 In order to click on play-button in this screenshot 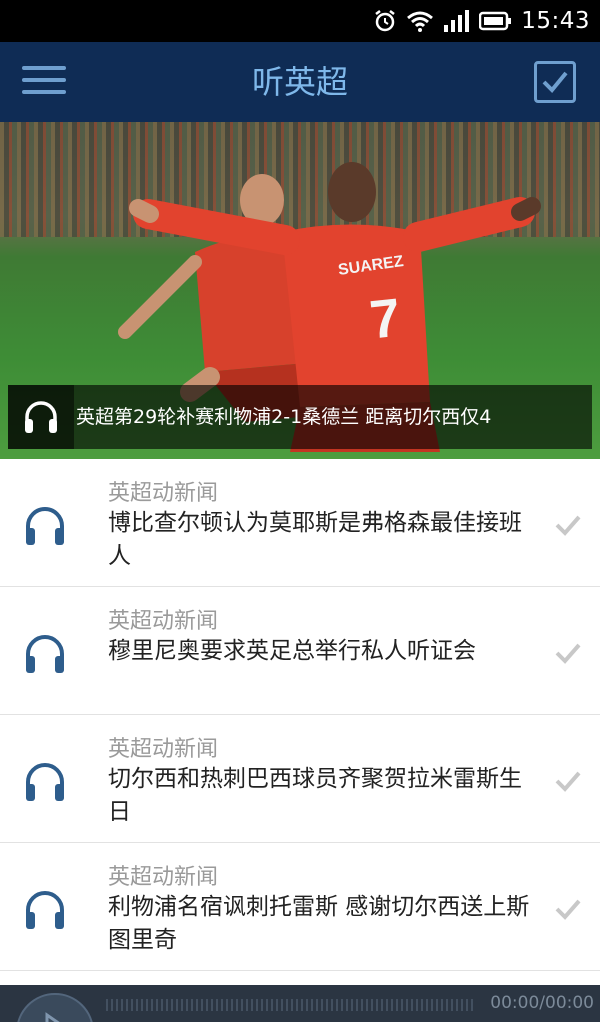, I will do `click(55, 1007)`.